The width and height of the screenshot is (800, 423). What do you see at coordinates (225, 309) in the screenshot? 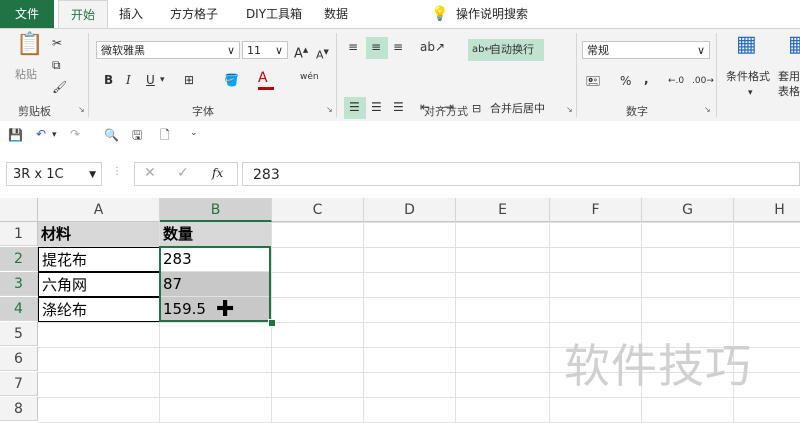
I see `cell-cursor-icon: ✚` at bounding box center [225, 309].